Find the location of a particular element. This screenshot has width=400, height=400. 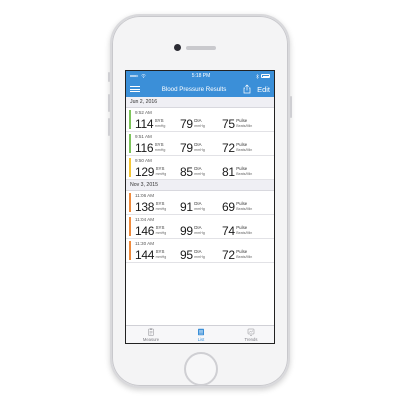

systolic-group: 114 SYS mmHg is located at coordinates (157, 124).